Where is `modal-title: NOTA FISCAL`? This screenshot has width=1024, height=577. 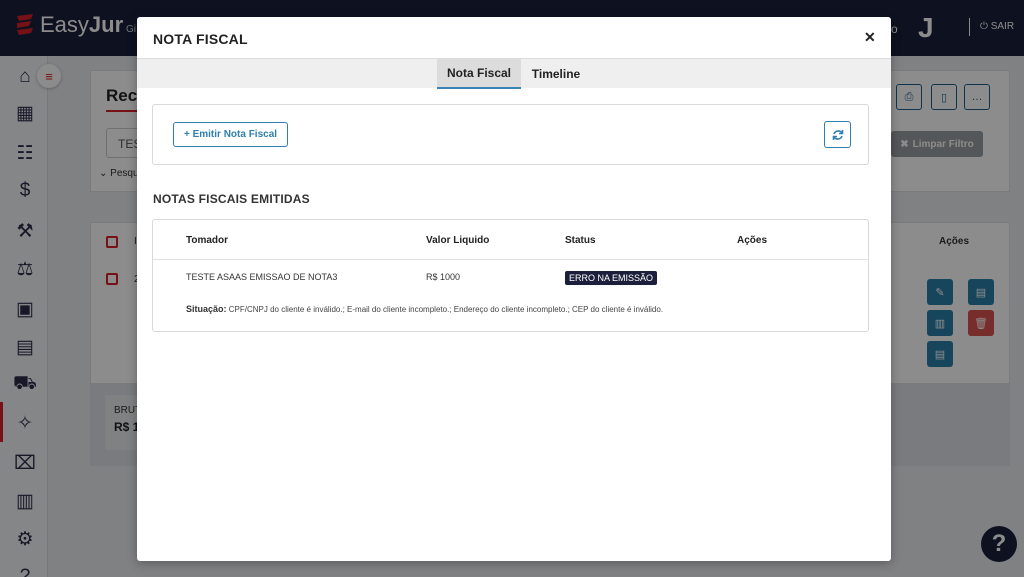
modal-title: NOTA FISCAL is located at coordinates (200, 39).